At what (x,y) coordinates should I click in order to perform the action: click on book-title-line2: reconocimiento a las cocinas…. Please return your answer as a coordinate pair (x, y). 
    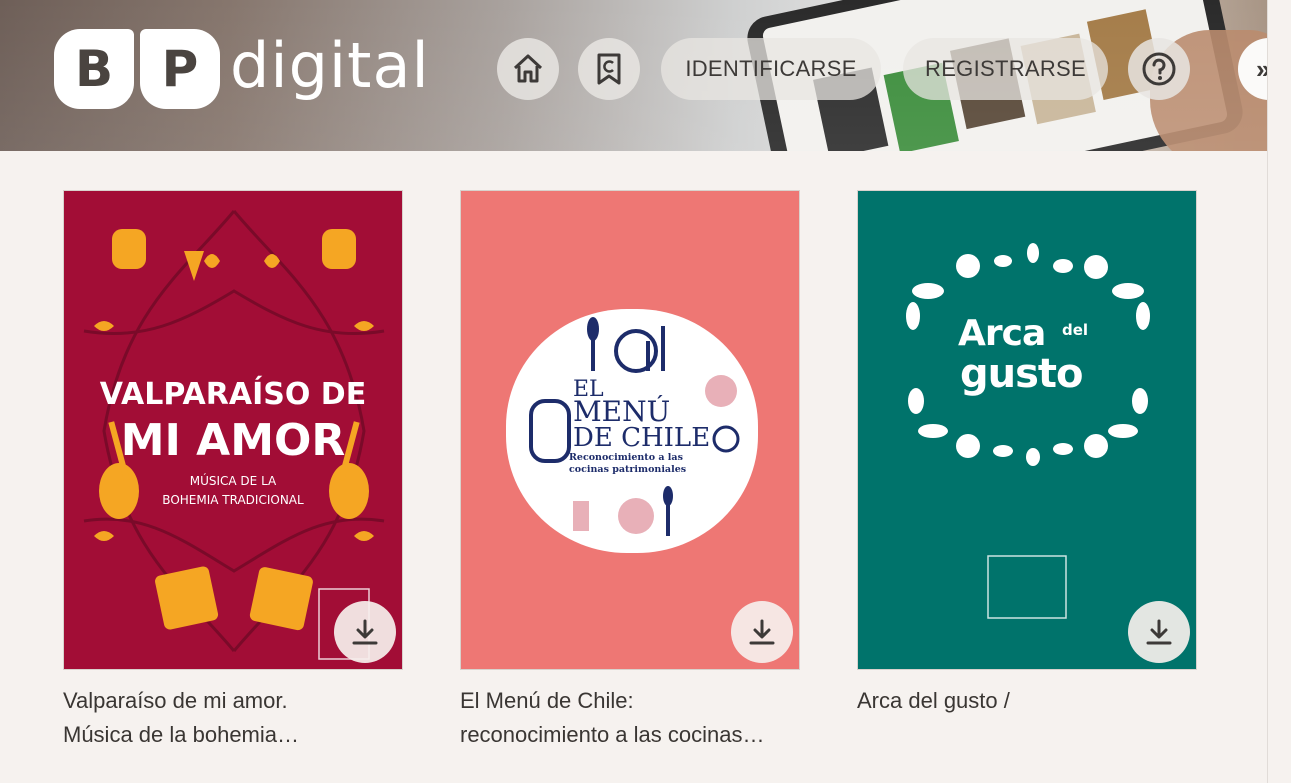
    Looking at the image, I should click on (612, 734).